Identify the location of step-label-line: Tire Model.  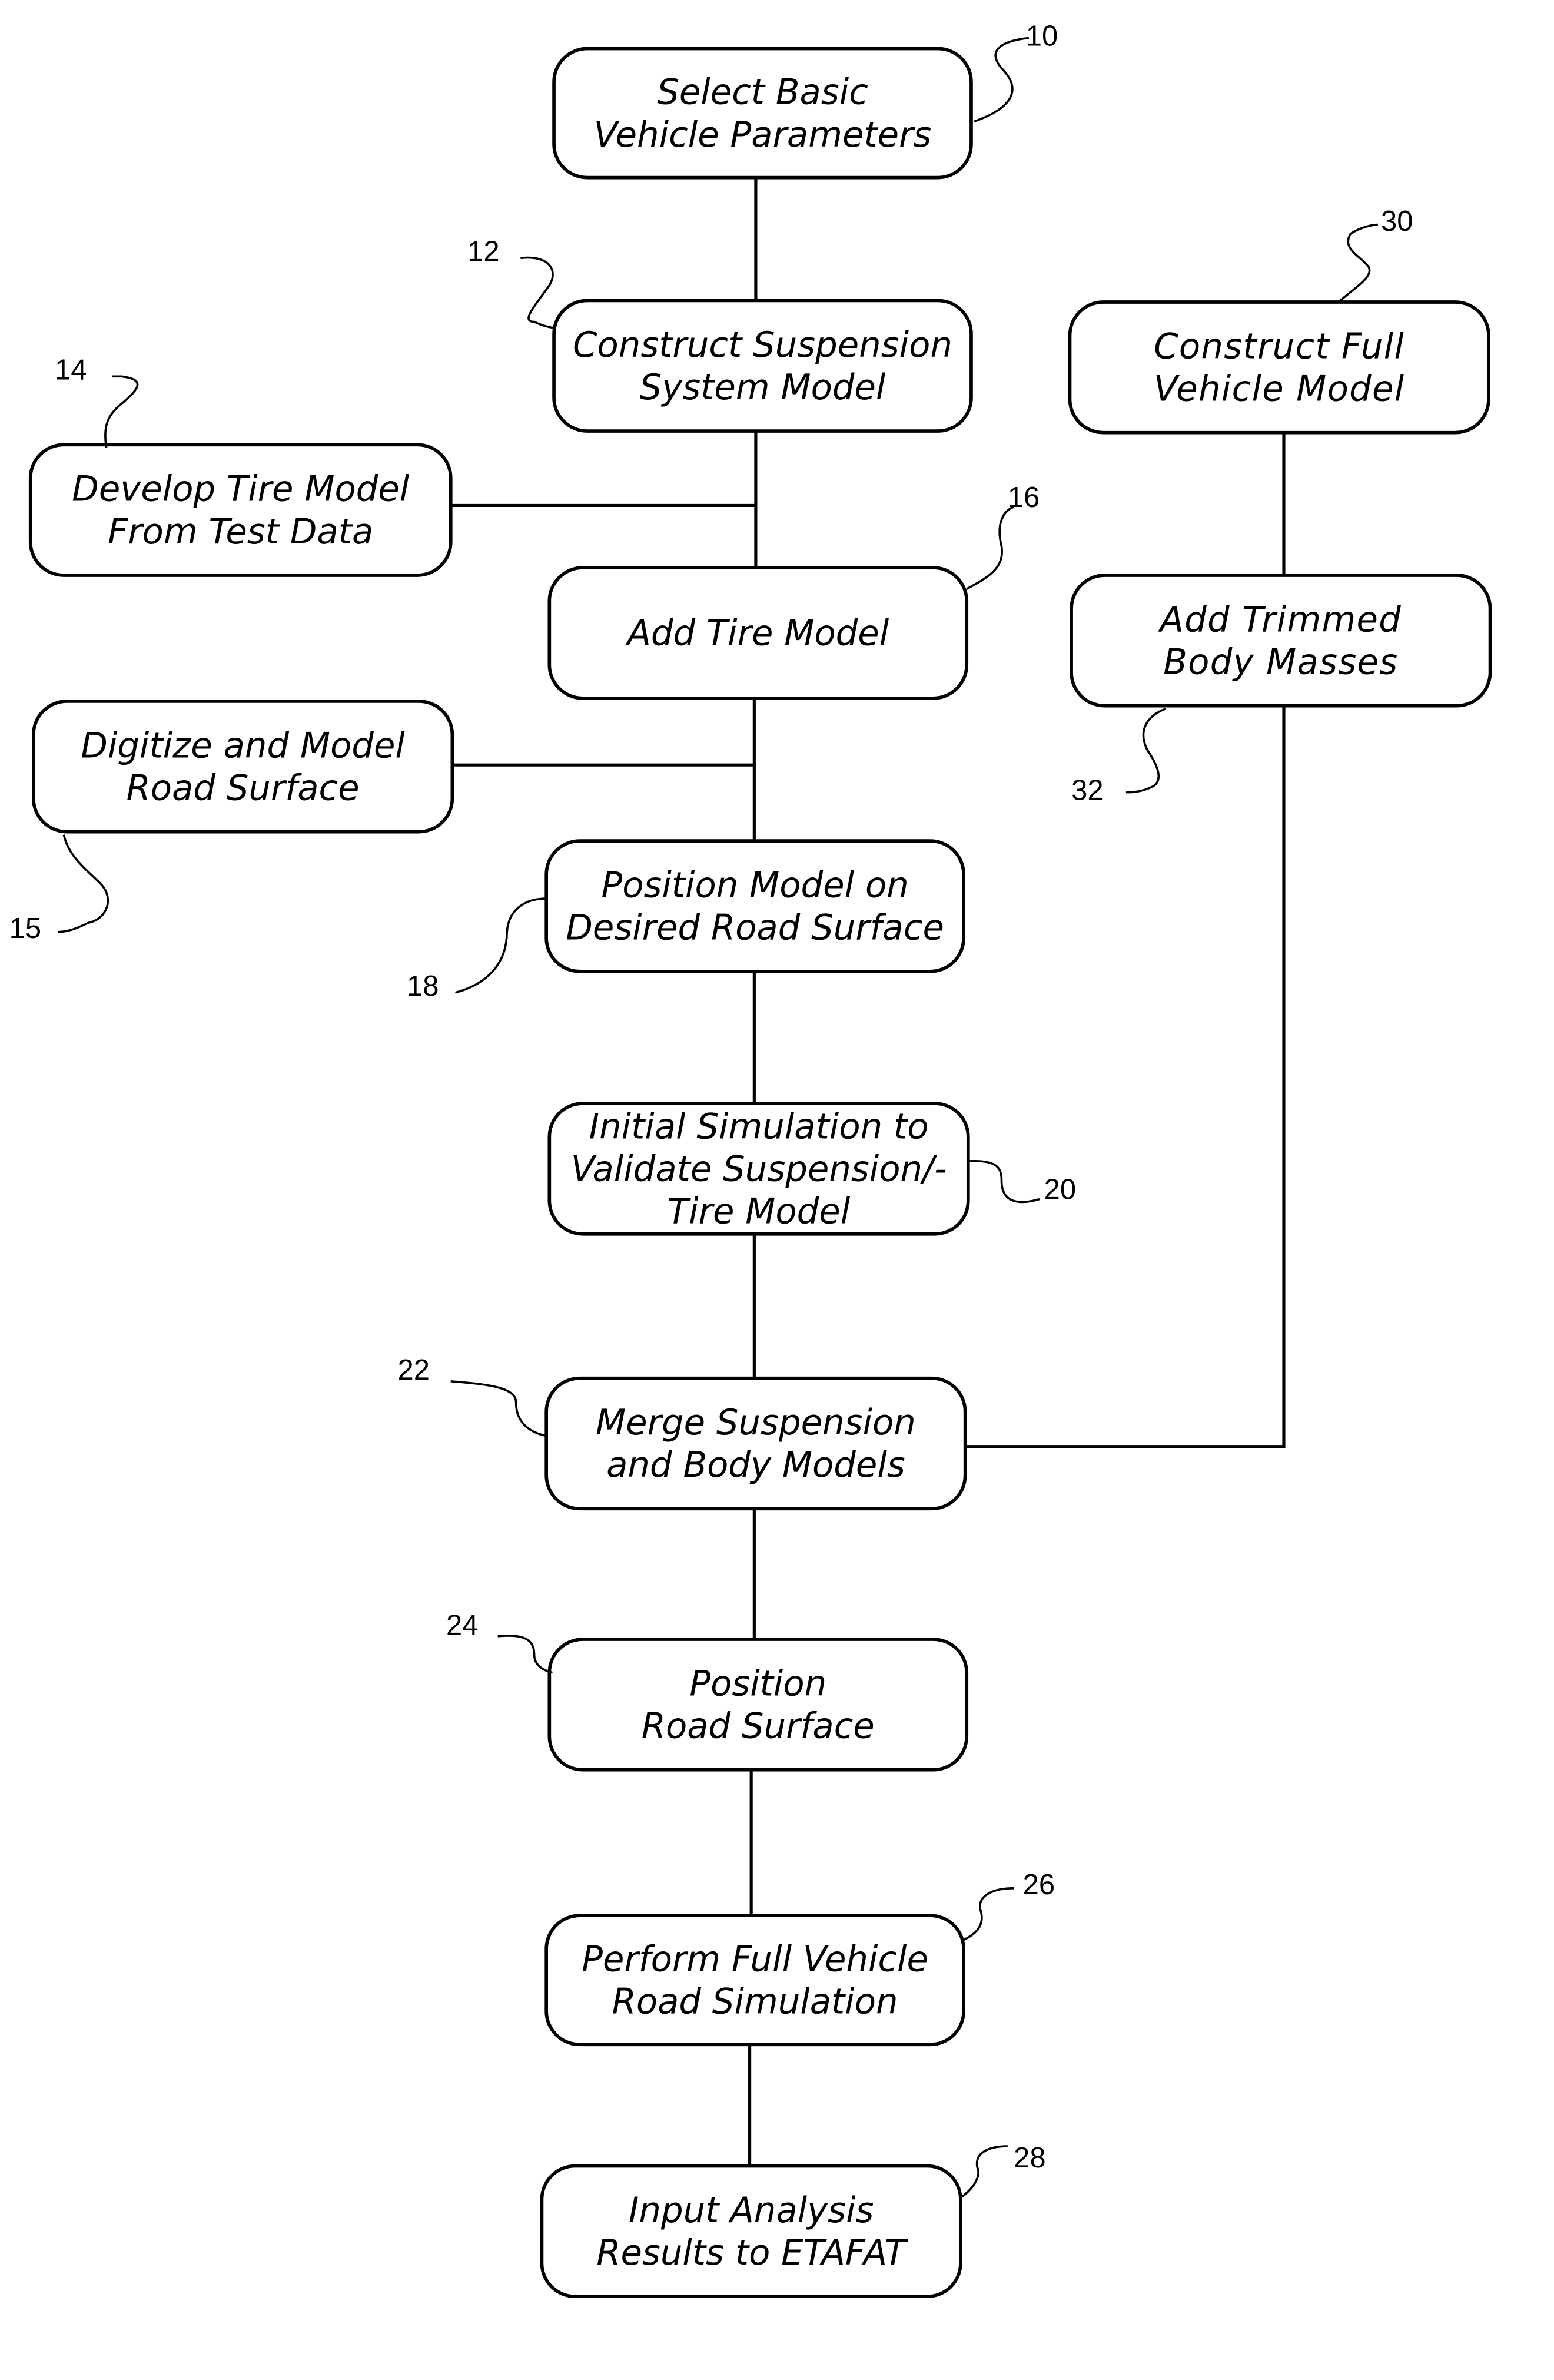
(759, 1211).